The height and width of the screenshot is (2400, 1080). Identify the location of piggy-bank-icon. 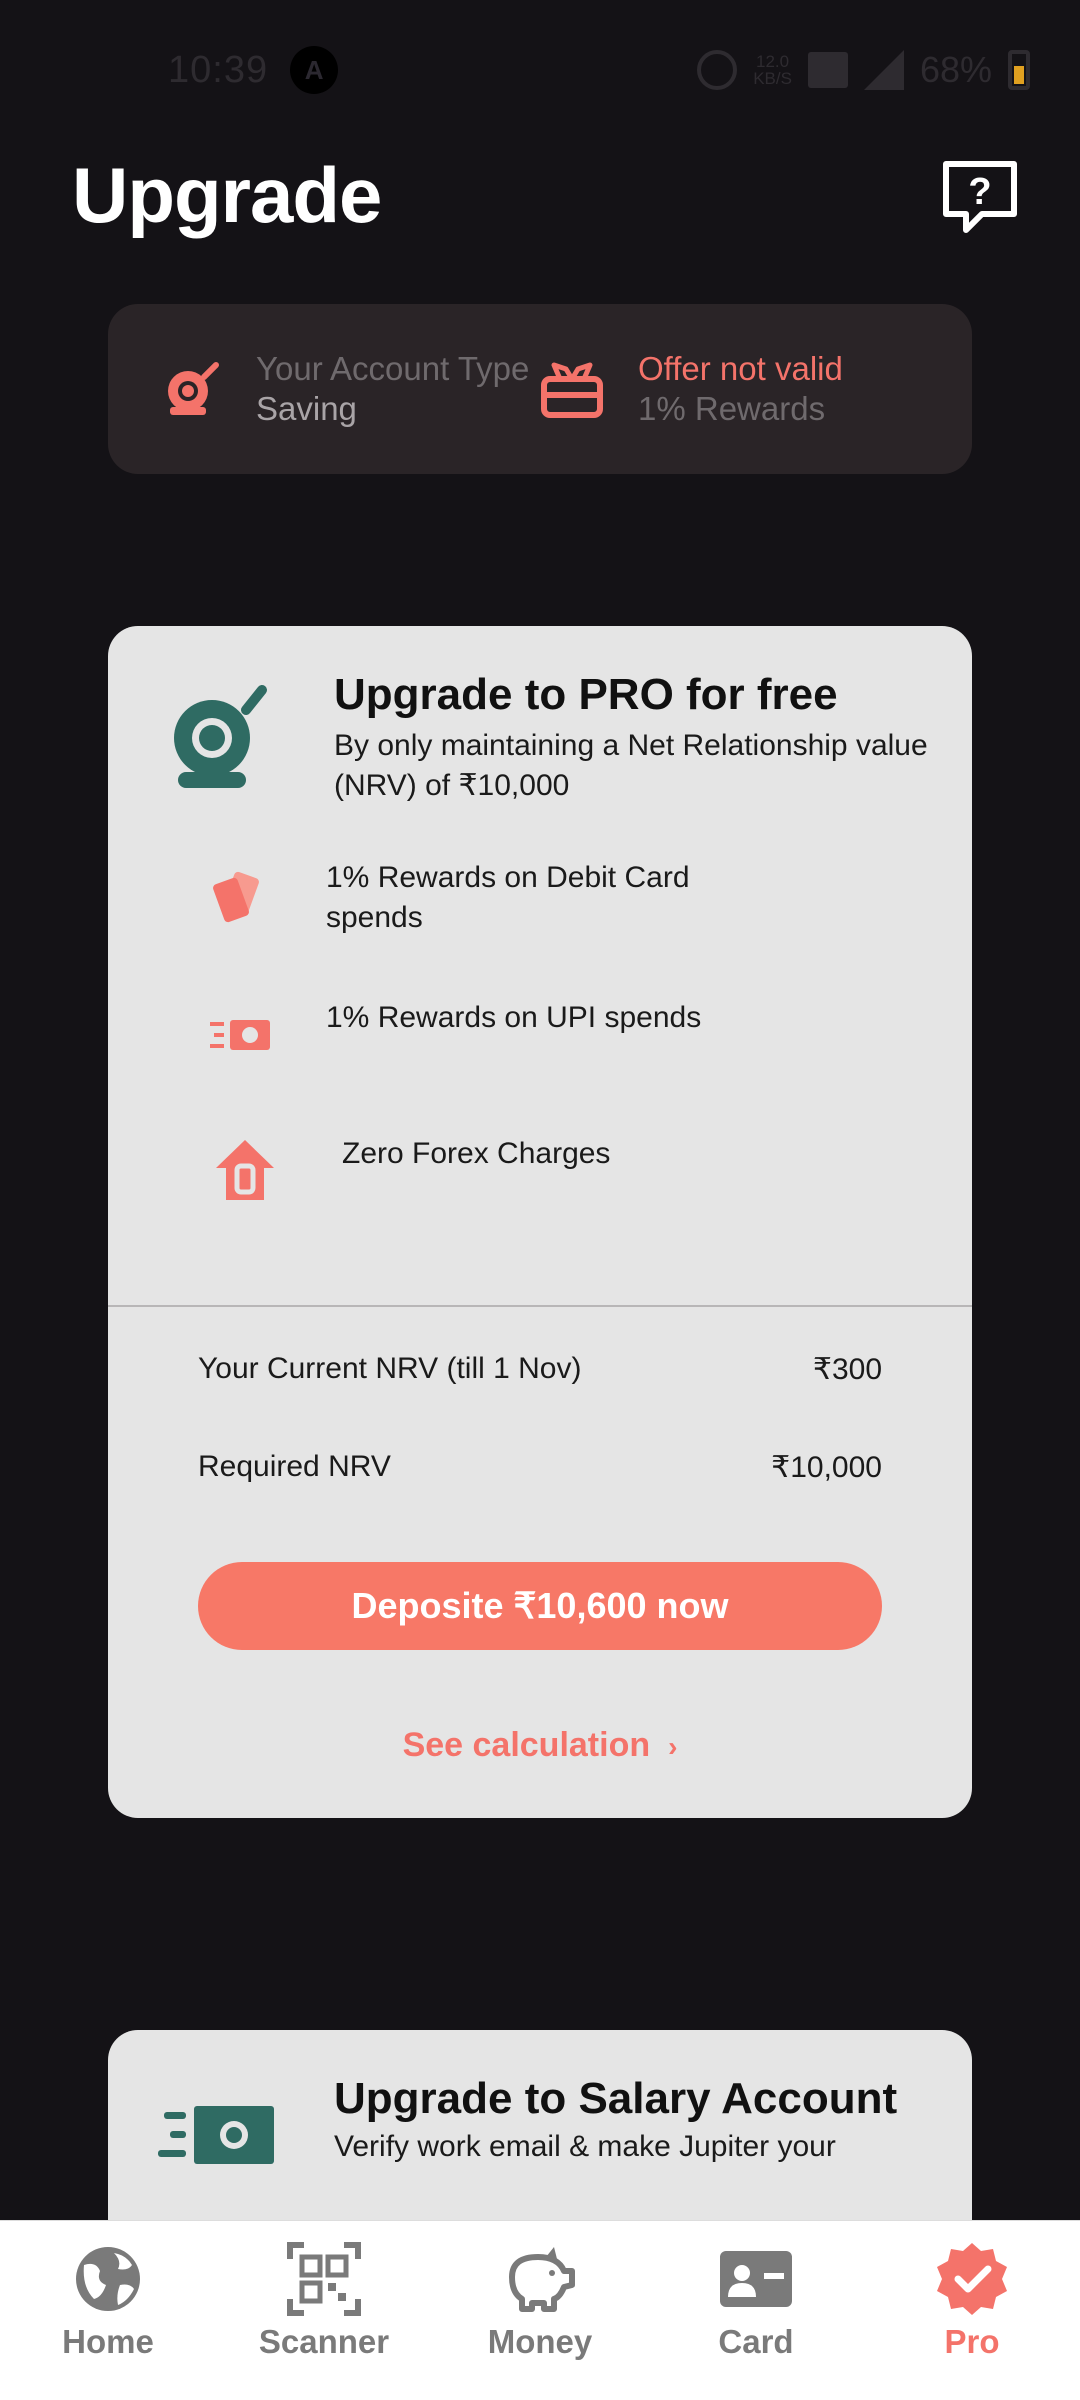
(542, 2279).